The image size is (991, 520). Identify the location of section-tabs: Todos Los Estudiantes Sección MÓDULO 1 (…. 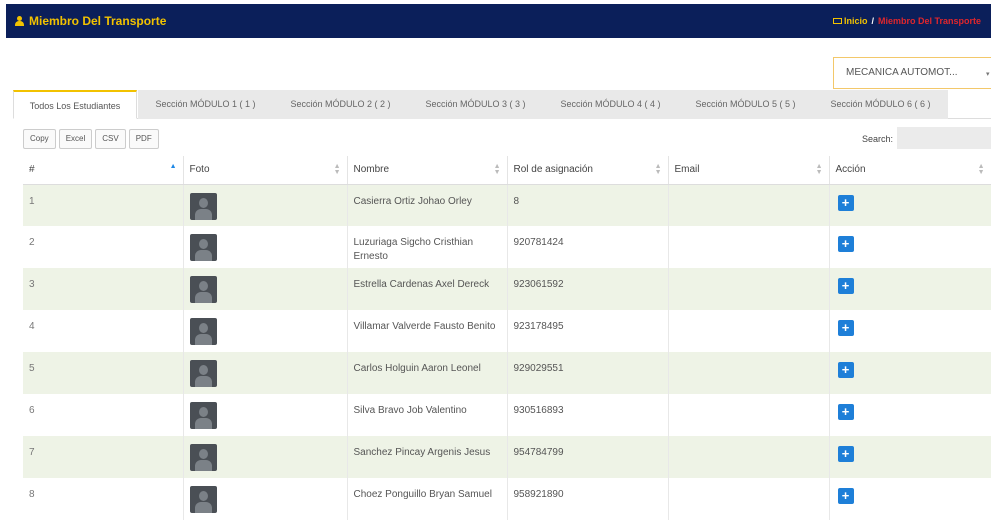
(502, 104).